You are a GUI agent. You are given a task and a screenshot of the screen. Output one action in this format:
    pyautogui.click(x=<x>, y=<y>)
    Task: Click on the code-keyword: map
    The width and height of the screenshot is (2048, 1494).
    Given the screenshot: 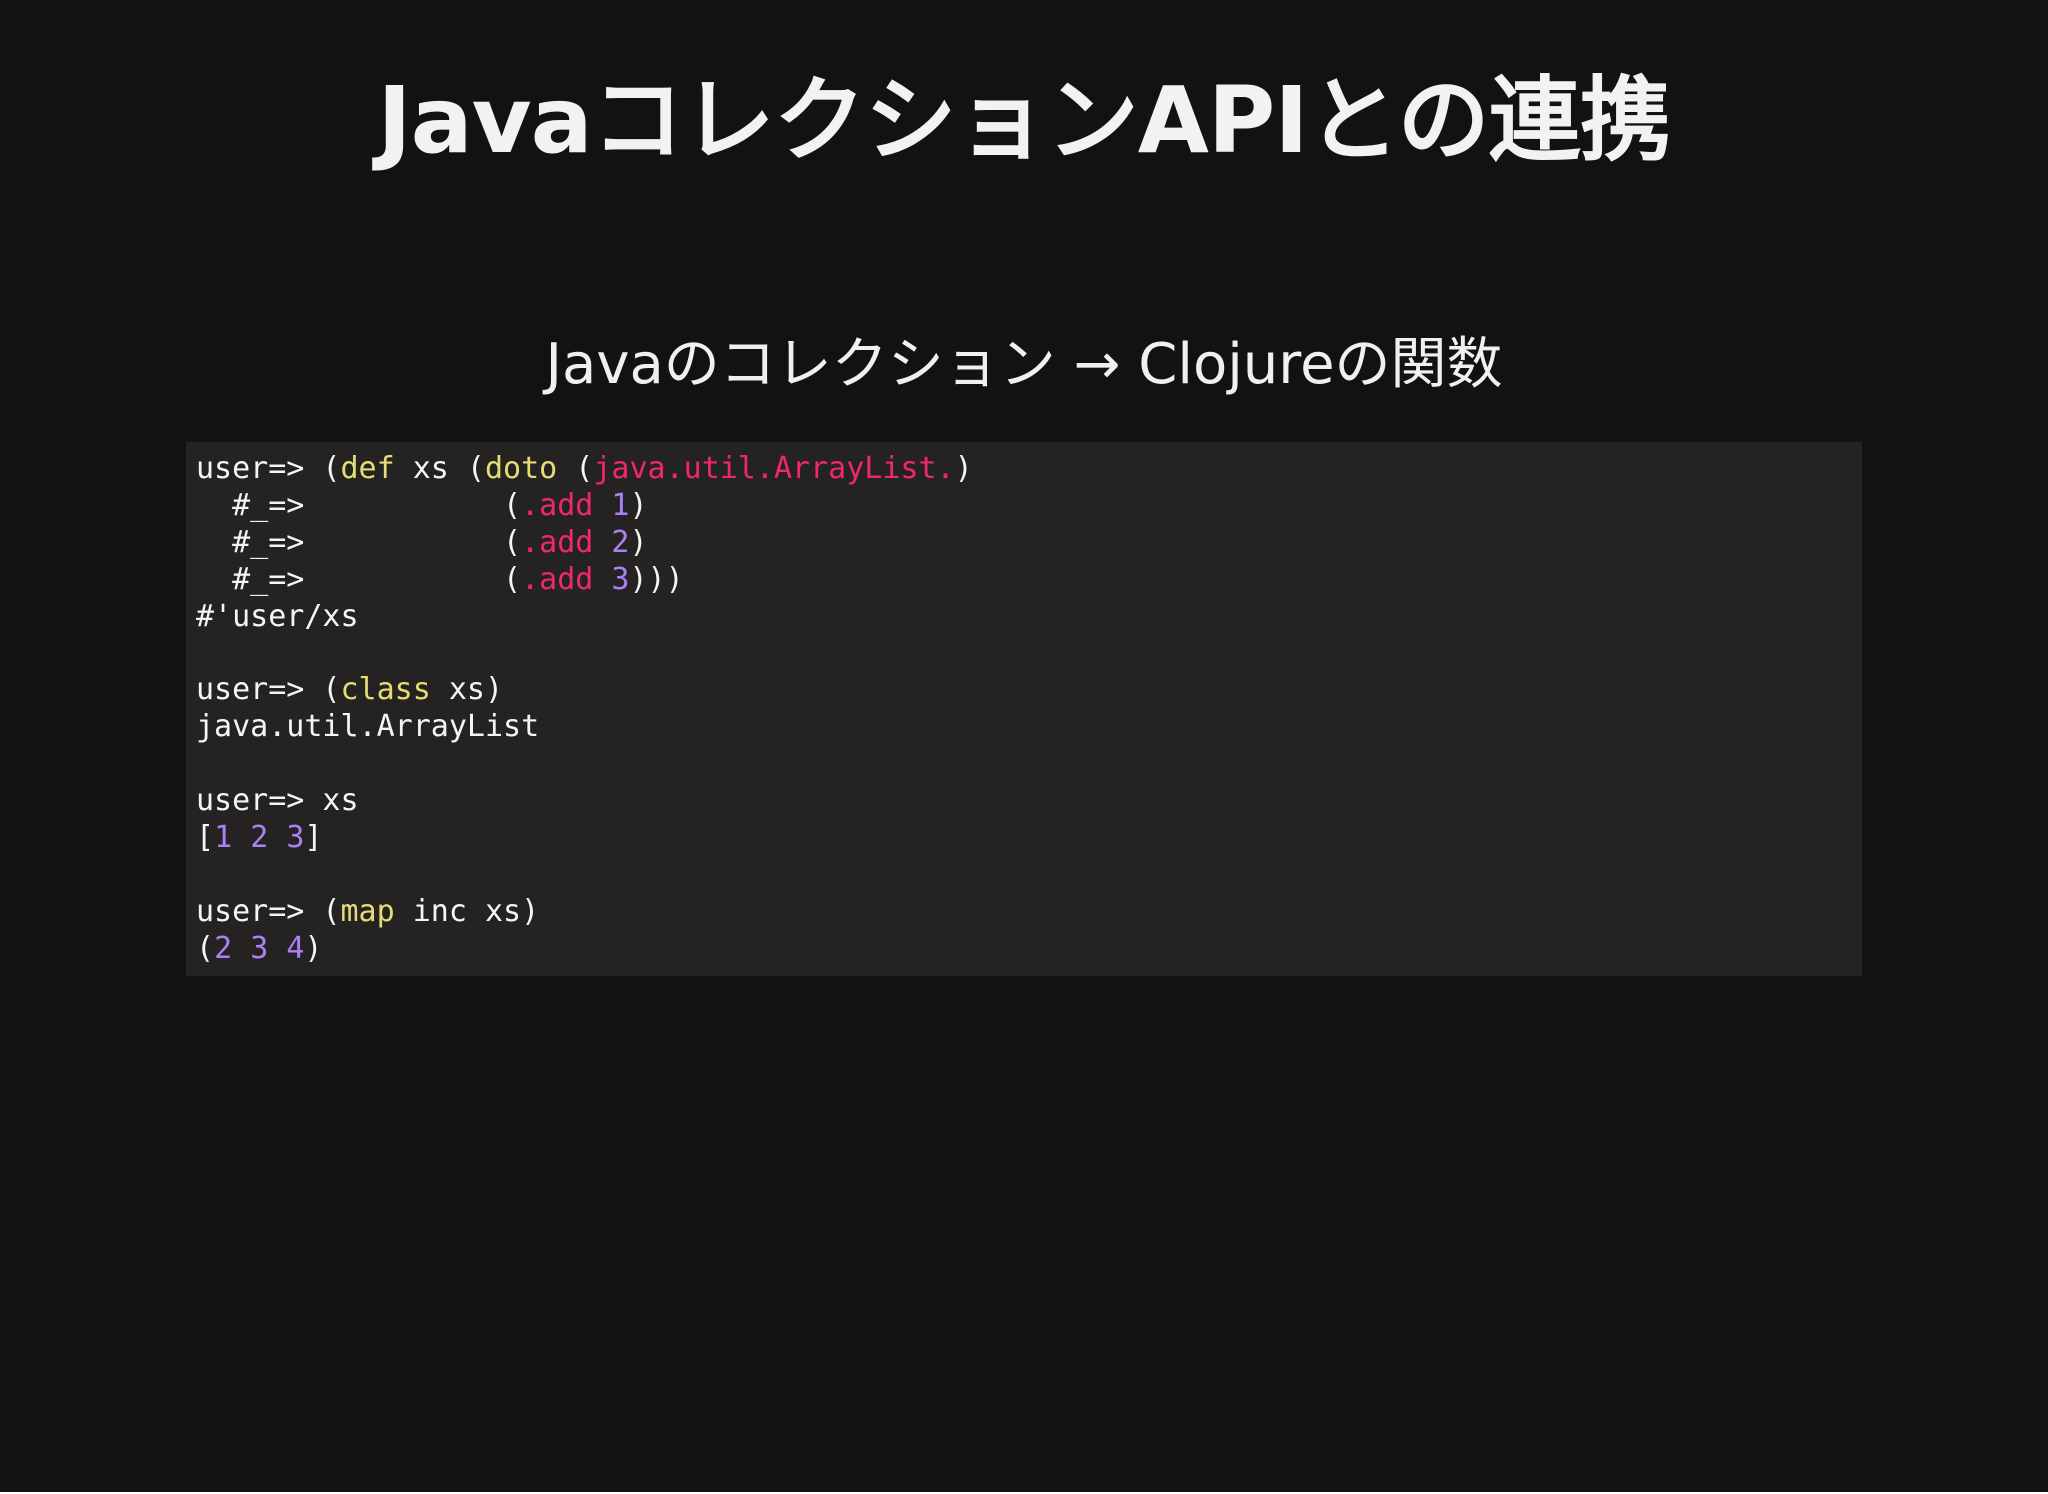 What is the action you would take?
    pyautogui.click(x=367, y=911)
    